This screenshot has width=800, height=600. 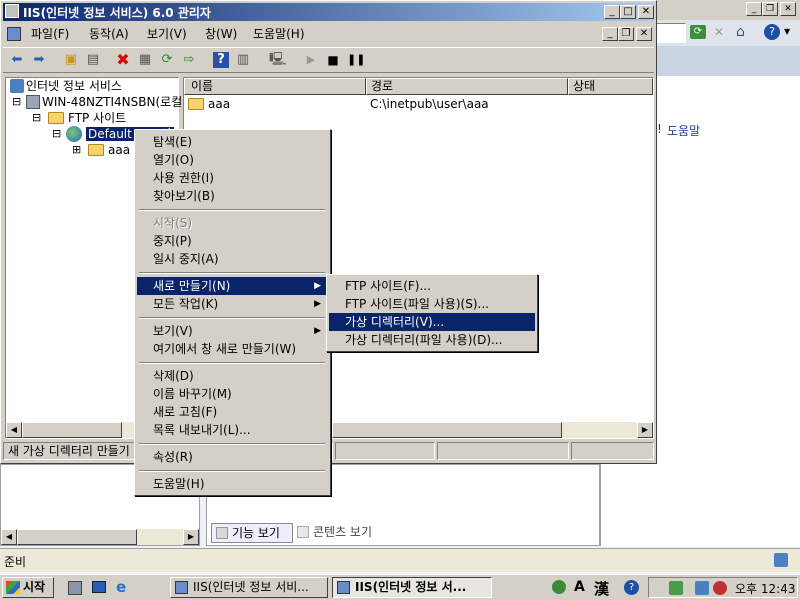 I want to click on properties-icon: ▦, so click(x=145, y=60).